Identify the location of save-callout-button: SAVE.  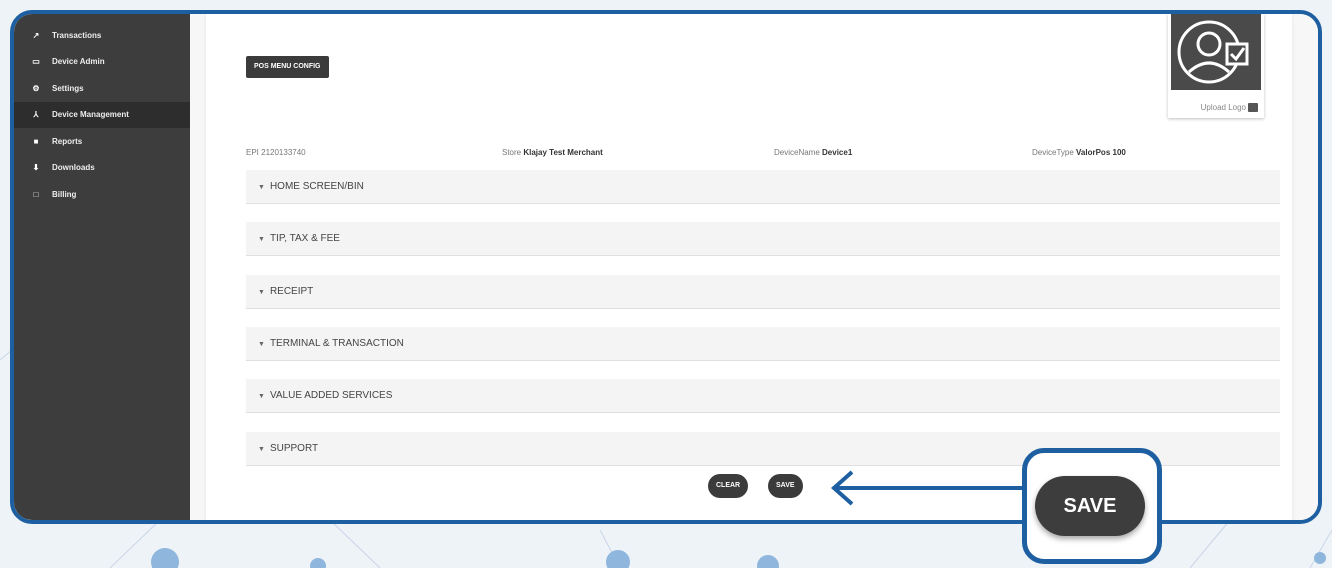
(1090, 506).